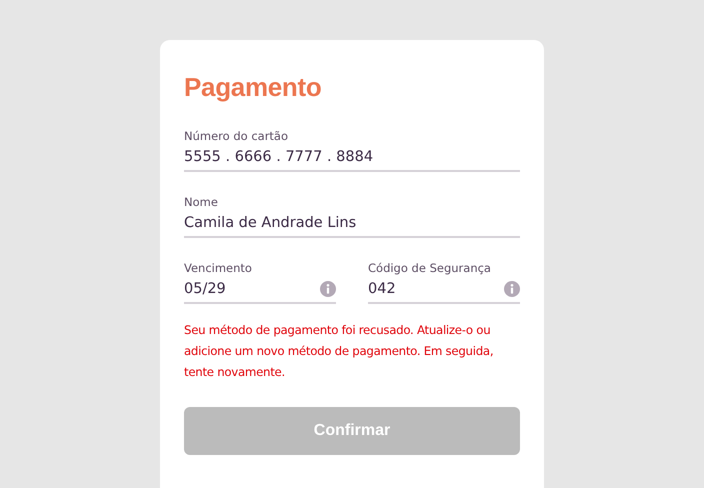 The width and height of the screenshot is (704, 488). Describe the element at coordinates (253, 87) in the screenshot. I see `page-title: Pagamento` at that location.